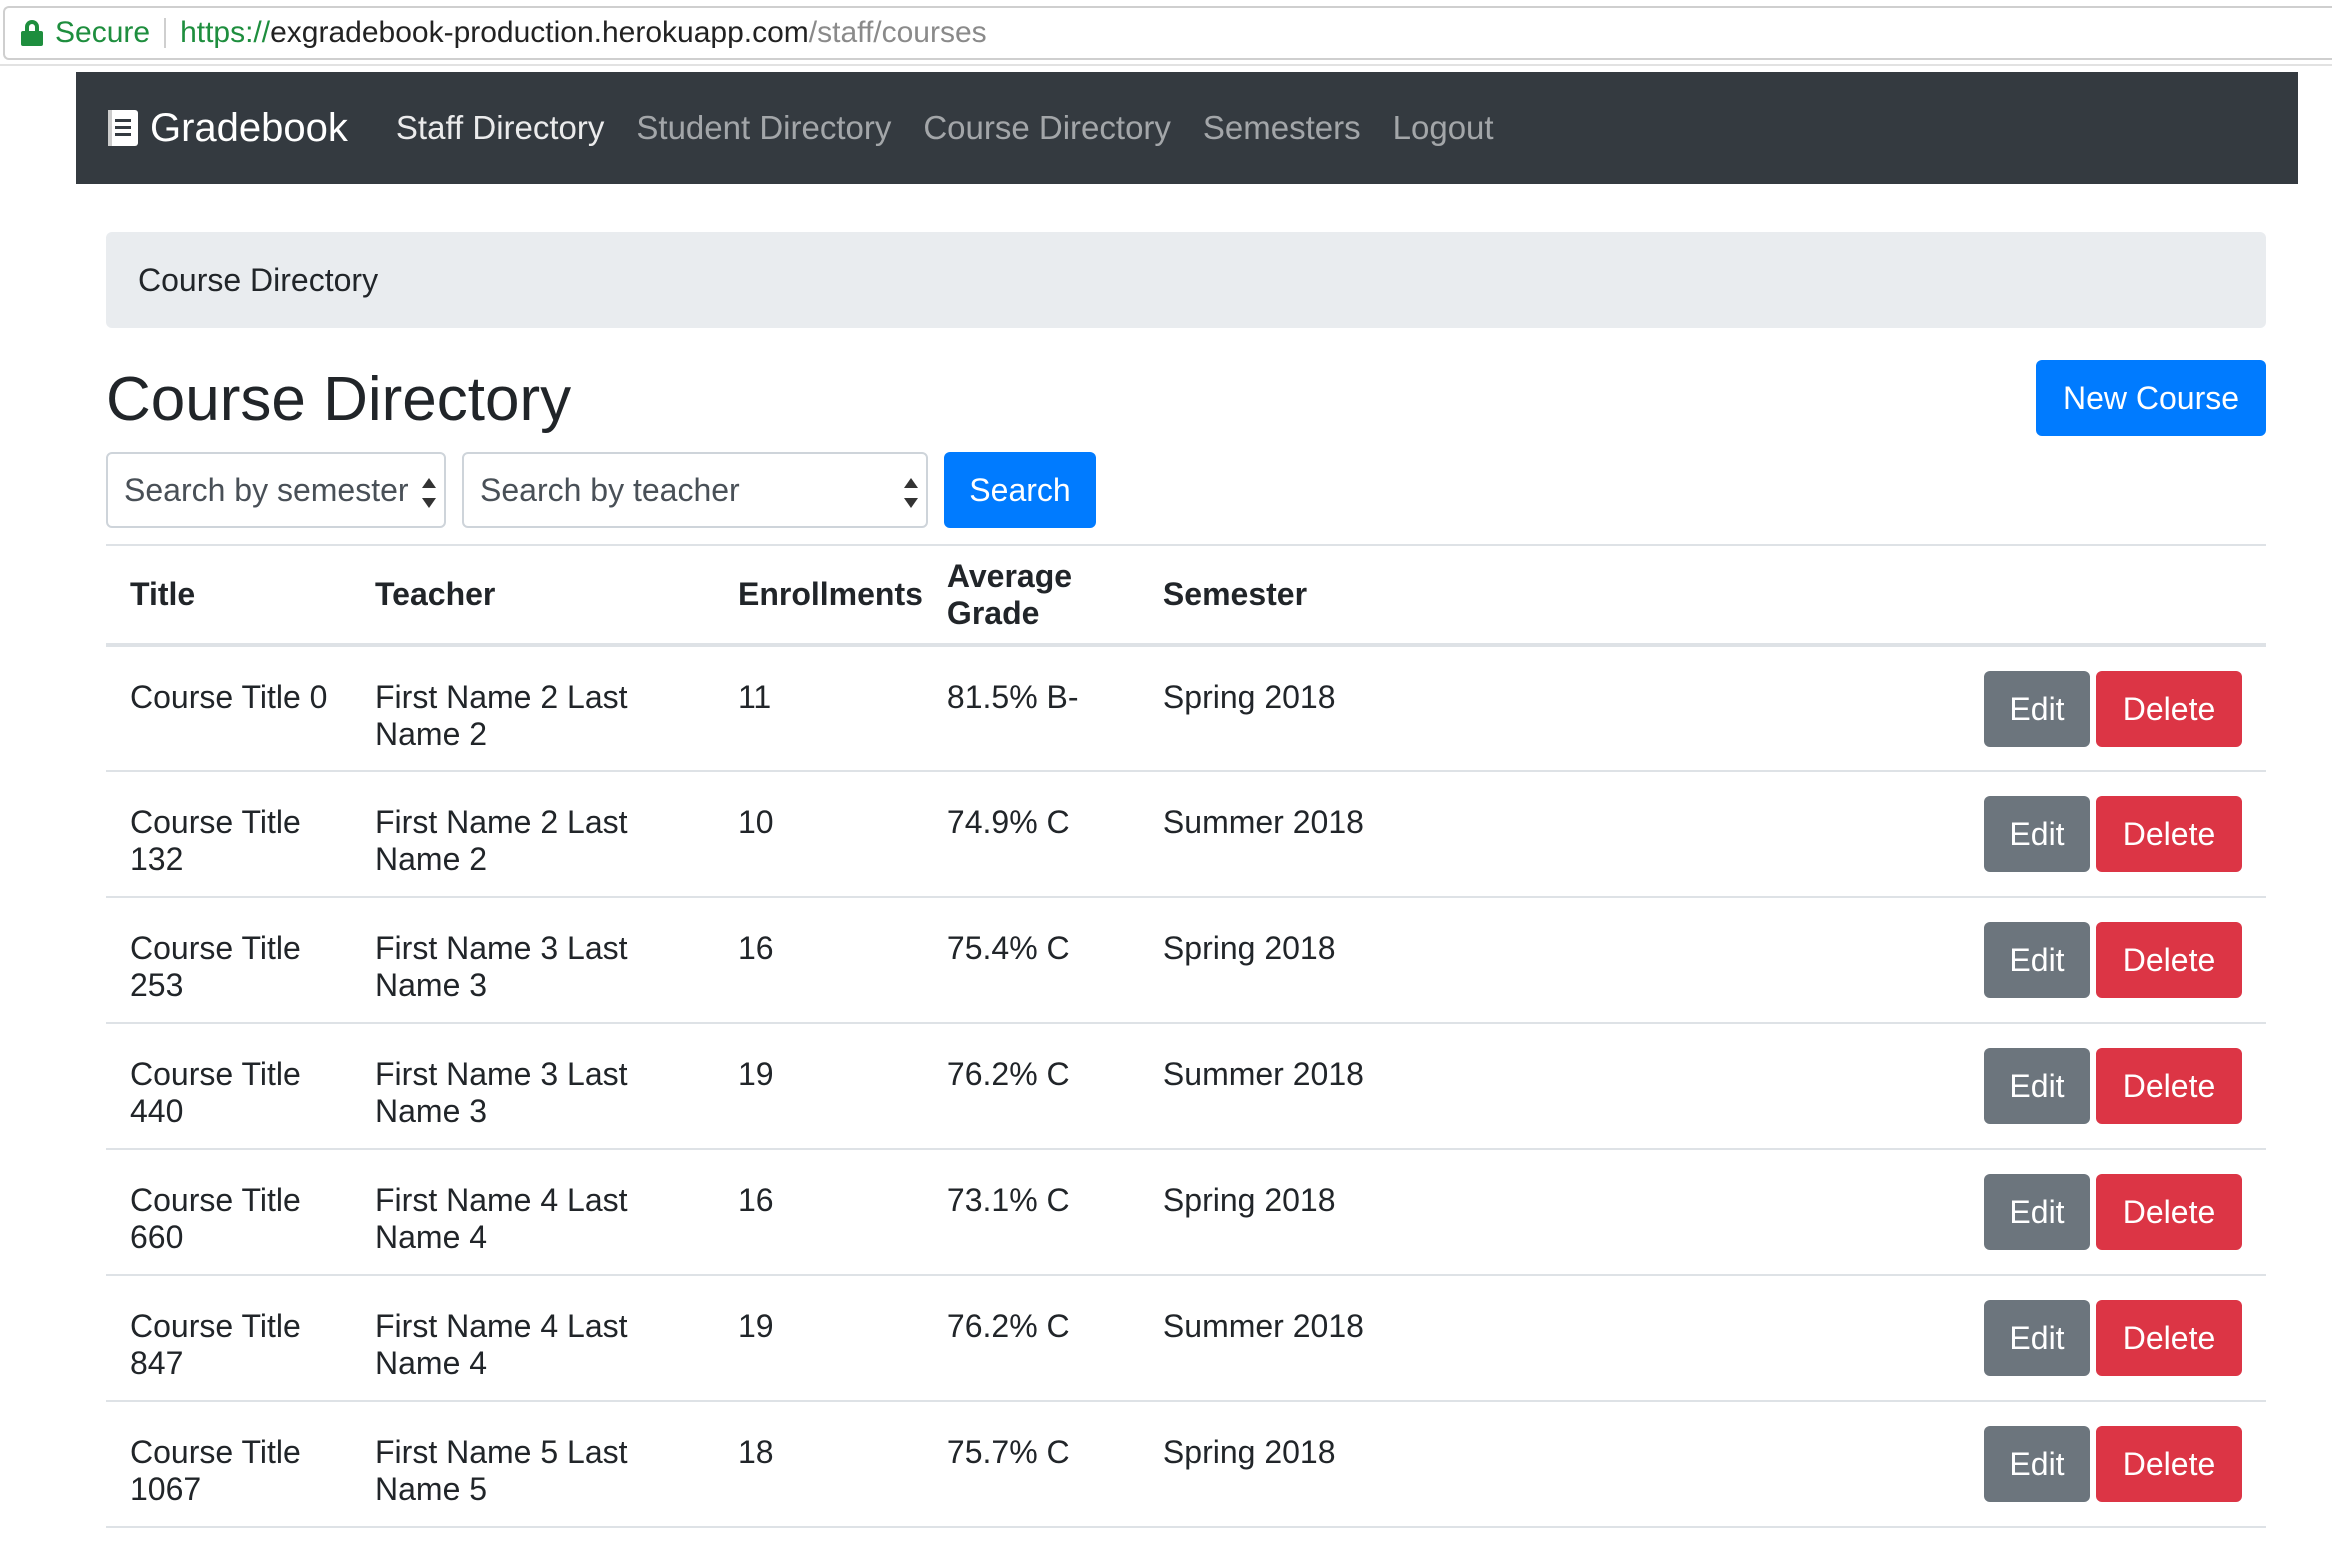 This screenshot has height=1542, width=2332. Describe the element at coordinates (532, 1464) in the screenshot. I see `cell-teacher: First Name 5 Last Name 5` at that location.